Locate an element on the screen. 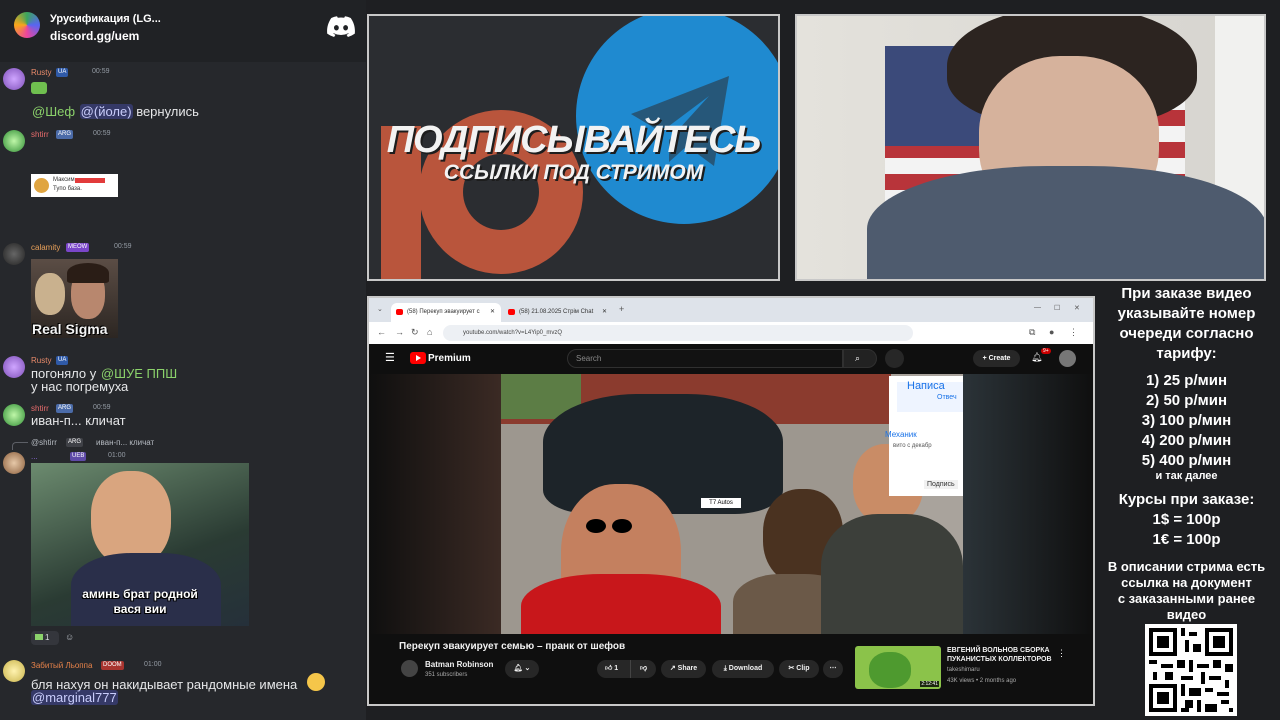 The width and height of the screenshot is (1280, 720). pricing-tier: 5) 400 р/мин is located at coordinates (1186, 460).